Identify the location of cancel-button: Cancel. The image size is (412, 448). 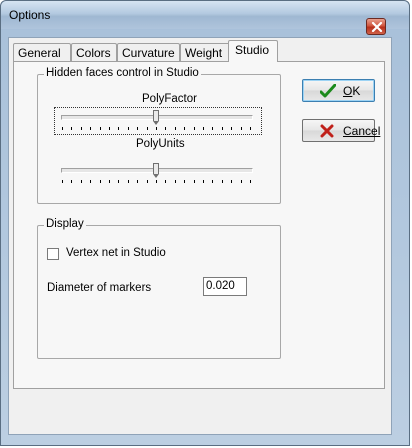
(341, 130).